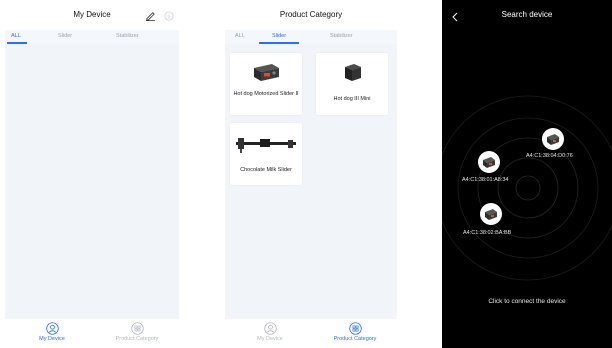 The image size is (612, 348). What do you see at coordinates (150, 17) in the screenshot?
I see `edit-icon` at bounding box center [150, 17].